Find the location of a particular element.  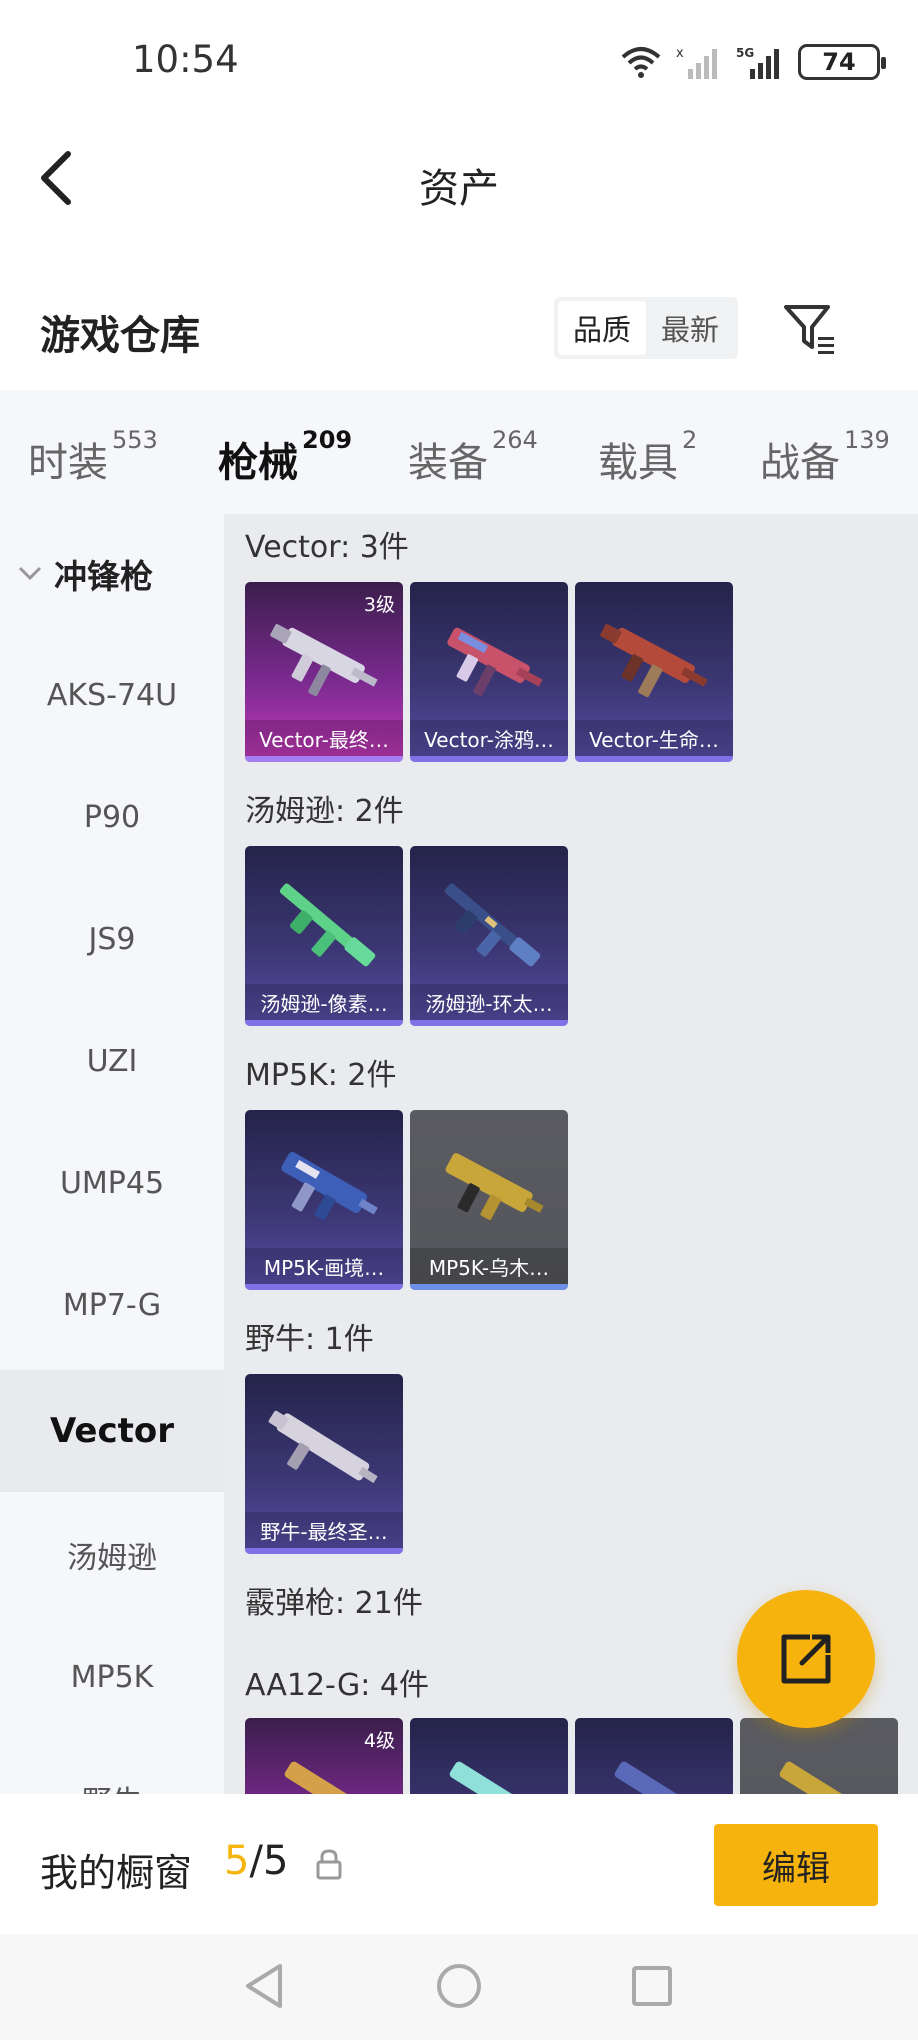

category-tabs: 时装 553 枪械 209 装备 264 载具 2 战备 139 is located at coordinates (459, 459).